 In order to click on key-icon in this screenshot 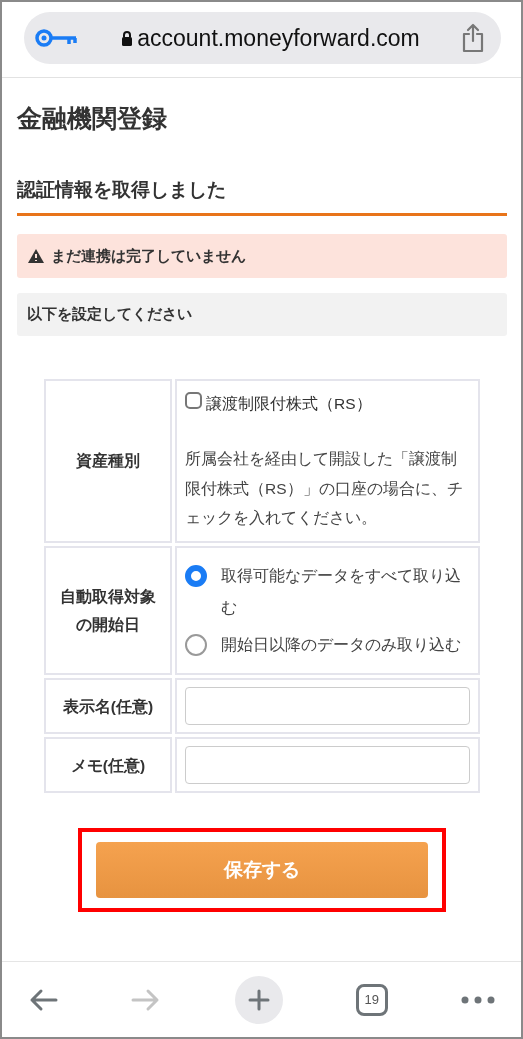, I will do `click(57, 38)`.